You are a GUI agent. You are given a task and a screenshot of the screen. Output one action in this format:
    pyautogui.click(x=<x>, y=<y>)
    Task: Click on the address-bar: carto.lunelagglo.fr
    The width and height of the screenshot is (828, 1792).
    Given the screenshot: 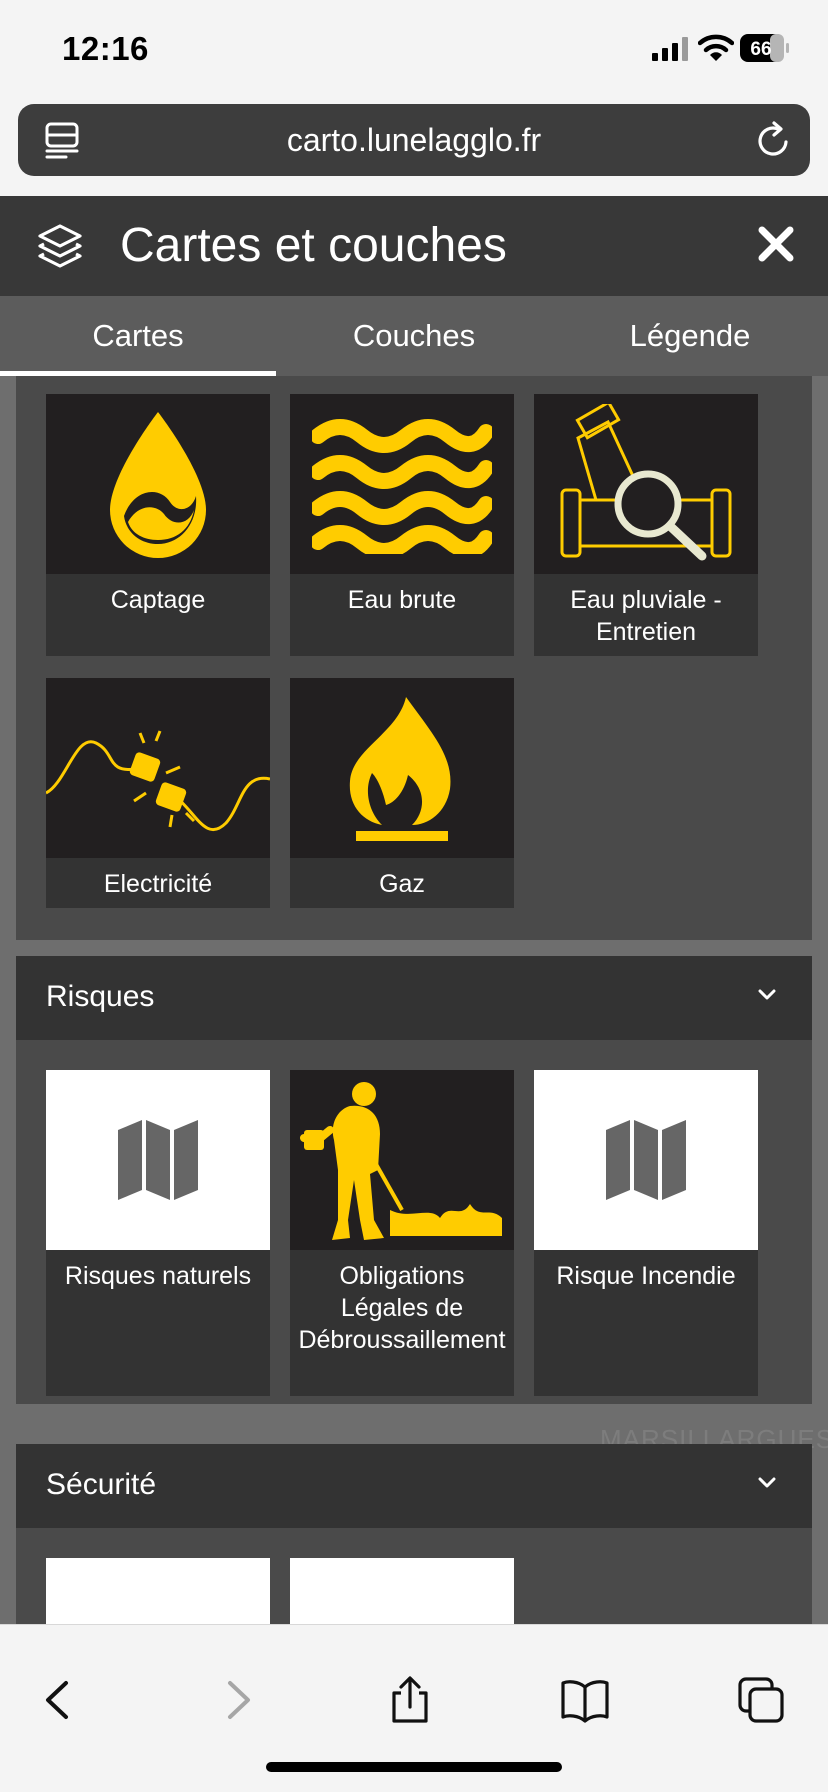 What is the action you would take?
    pyautogui.click(x=414, y=140)
    